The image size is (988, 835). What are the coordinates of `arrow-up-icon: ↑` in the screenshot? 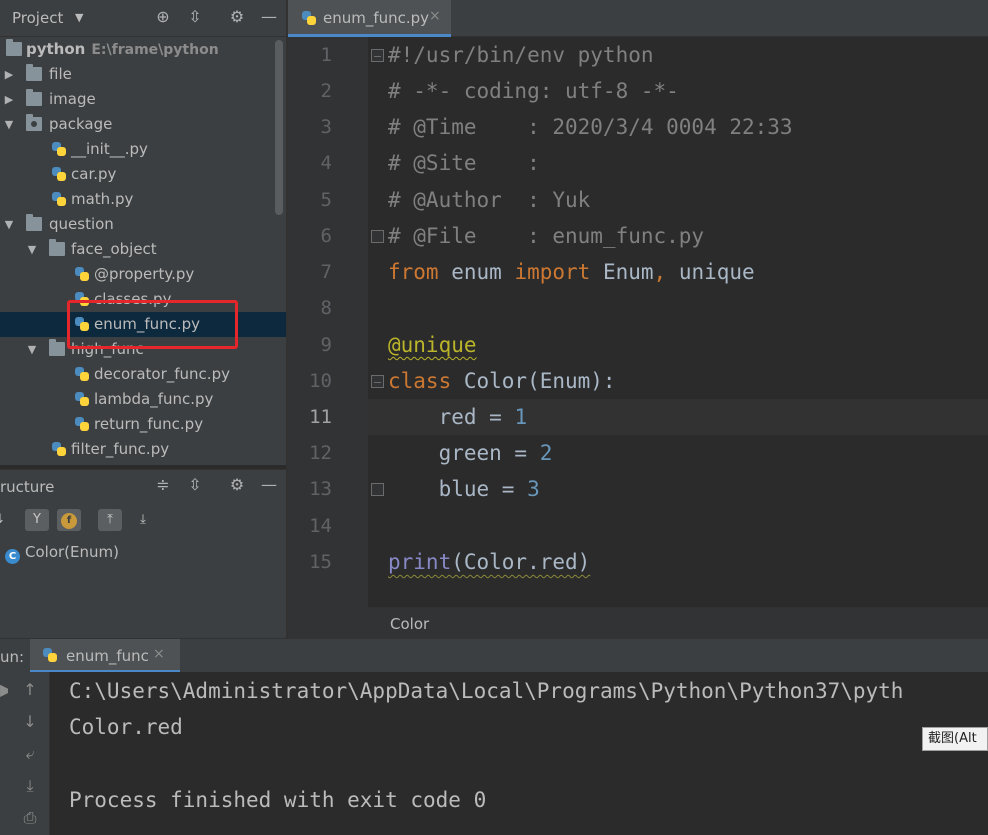 It's located at (30, 691).